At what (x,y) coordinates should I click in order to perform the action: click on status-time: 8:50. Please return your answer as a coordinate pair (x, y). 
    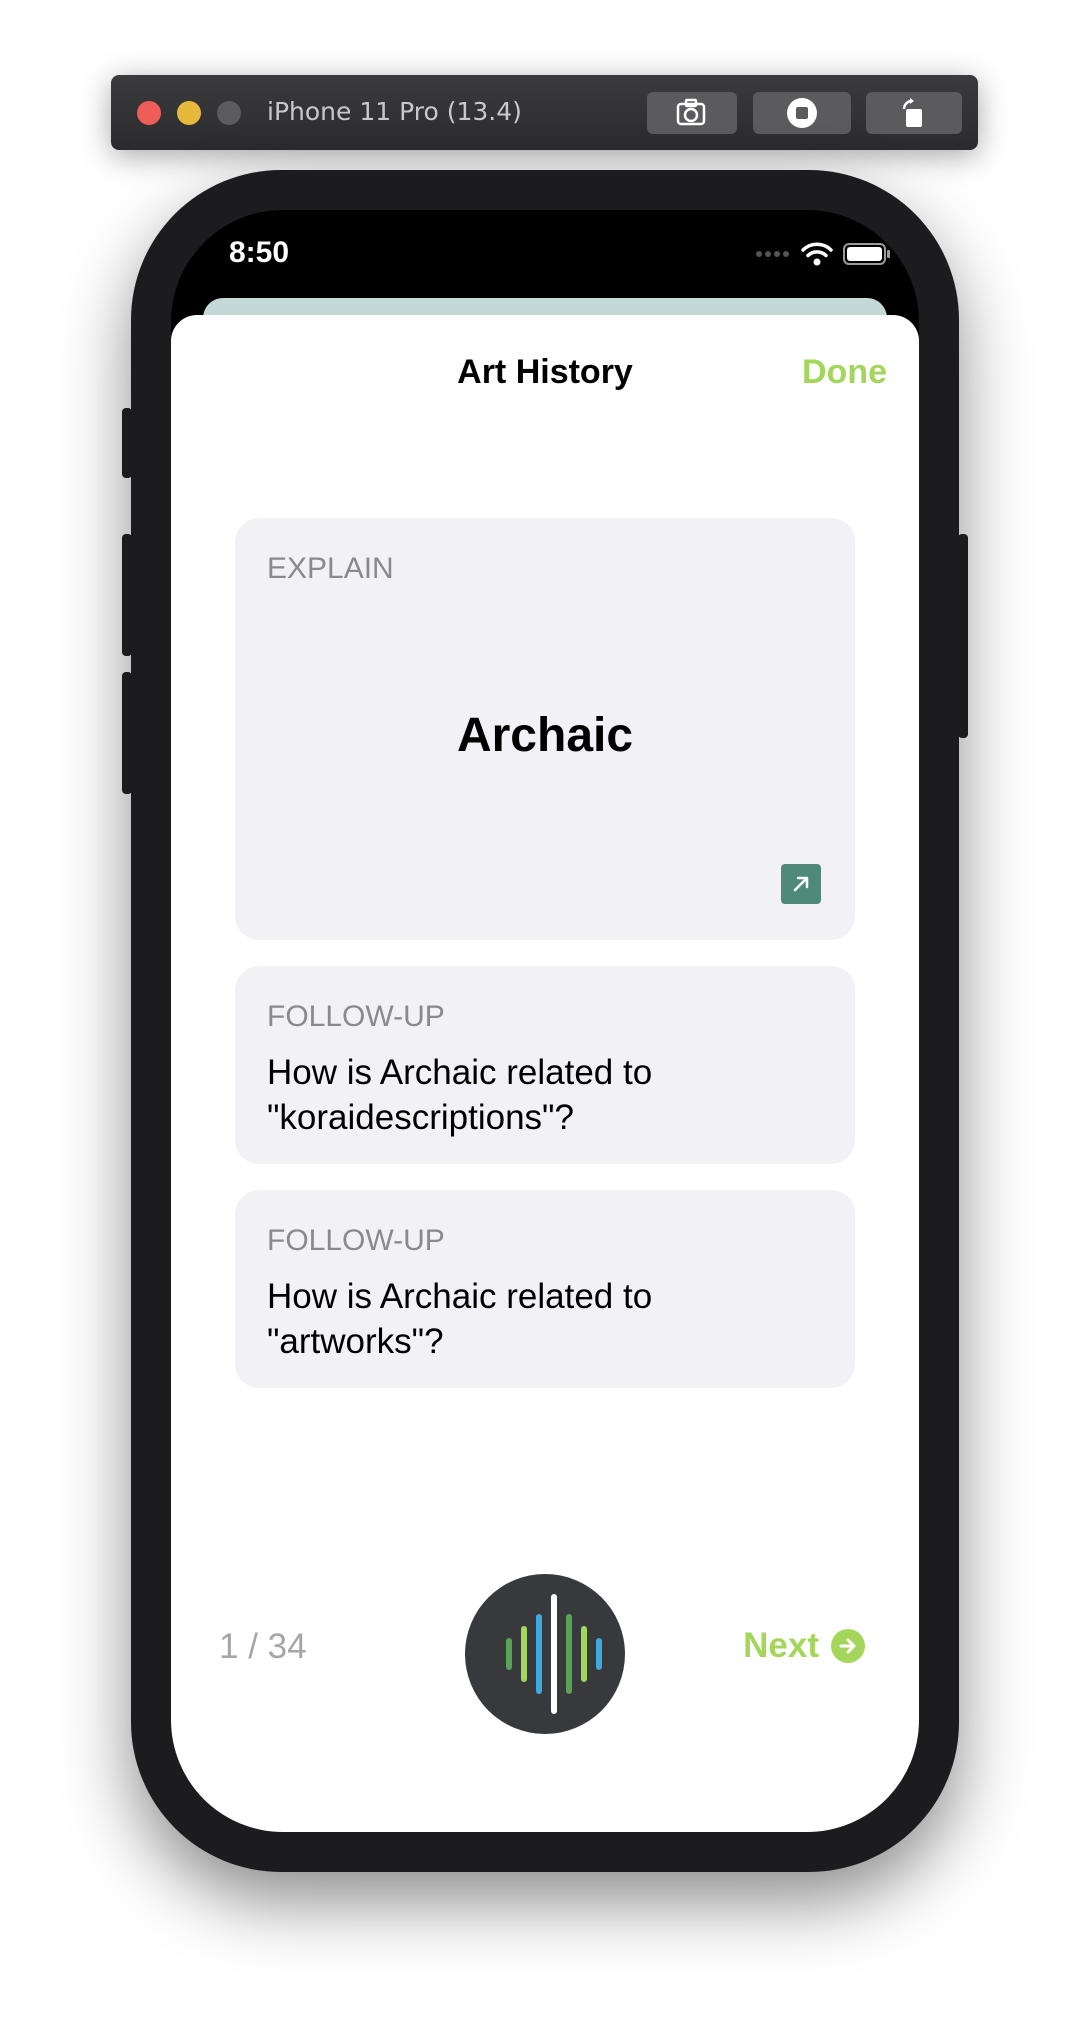
    Looking at the image, I should click on (259, 252).